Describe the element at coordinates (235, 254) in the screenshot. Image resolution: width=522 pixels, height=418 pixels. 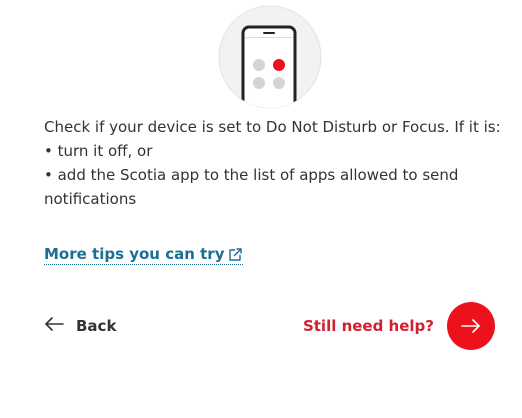
I see `external-link-icon` at that location.